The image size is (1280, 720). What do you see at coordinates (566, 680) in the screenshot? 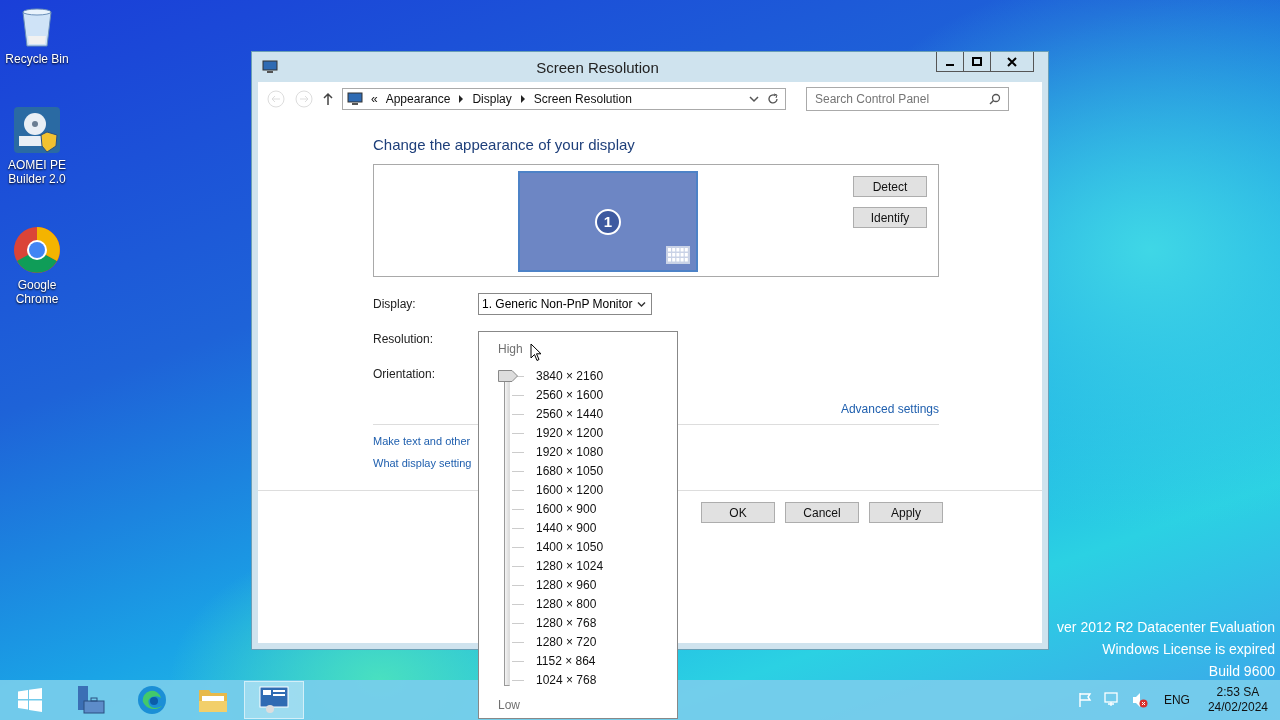
I see `resolution-option: 1024 × 768` at bounding box center [566, 680].